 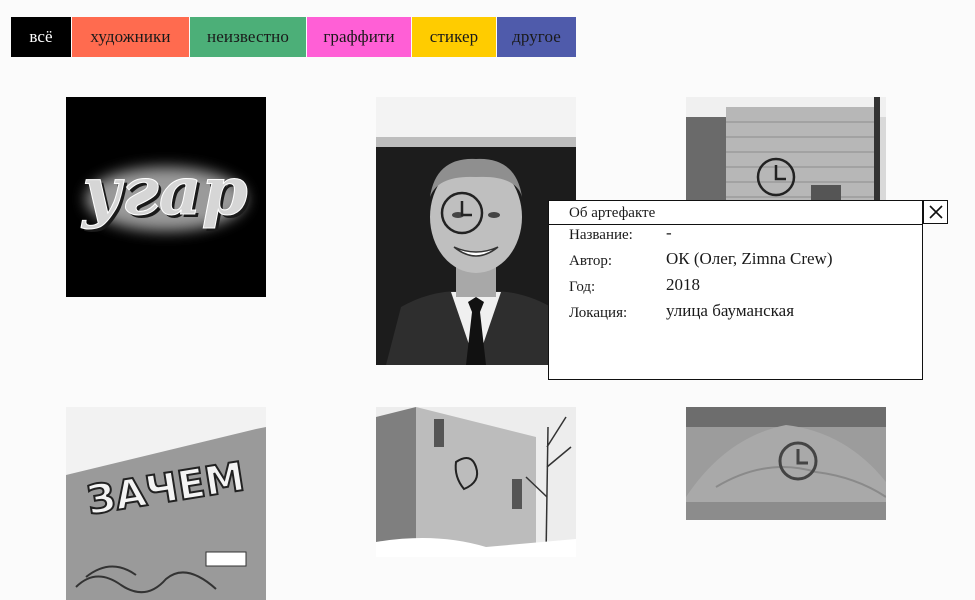 What do you see at coordinates (247, 37) in the screenshot?
I see `filter-unknown: неизвестно` at bounding box center [247, 37].